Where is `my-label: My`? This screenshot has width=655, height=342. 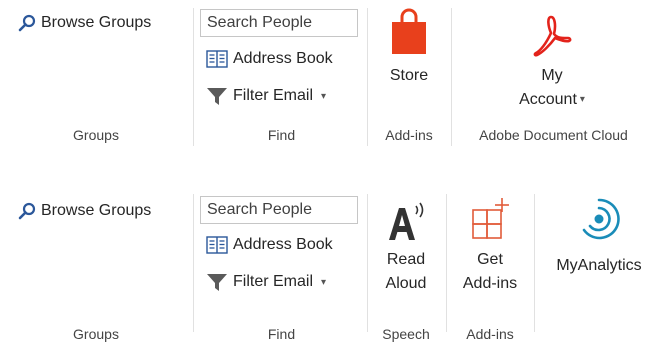 my-label: My is located at coordinates (552, 75).